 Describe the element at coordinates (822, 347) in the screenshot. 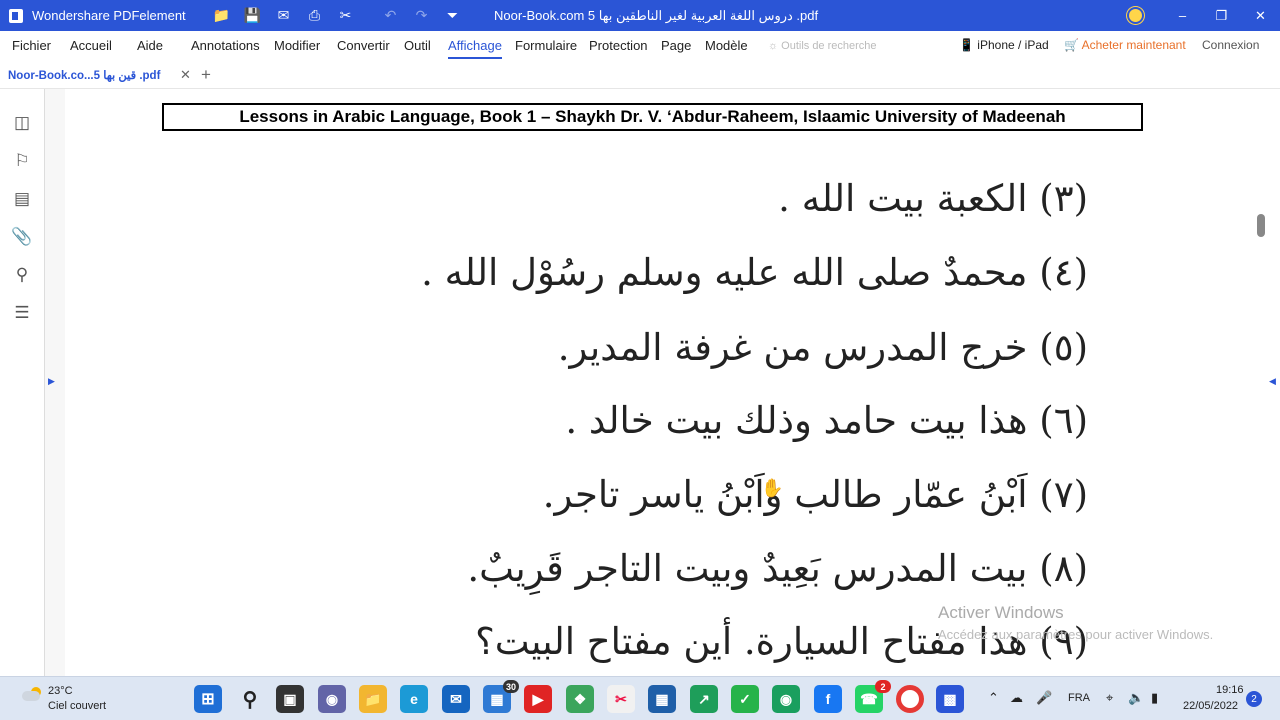

I see `text-line-5: (٥) خرج المدرس من غرفة المدير.` at that location.